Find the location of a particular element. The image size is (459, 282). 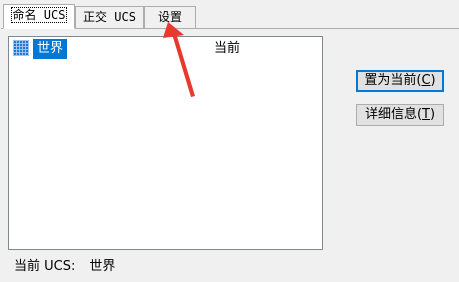

ucs-icon is located at coordinates (21, 48).